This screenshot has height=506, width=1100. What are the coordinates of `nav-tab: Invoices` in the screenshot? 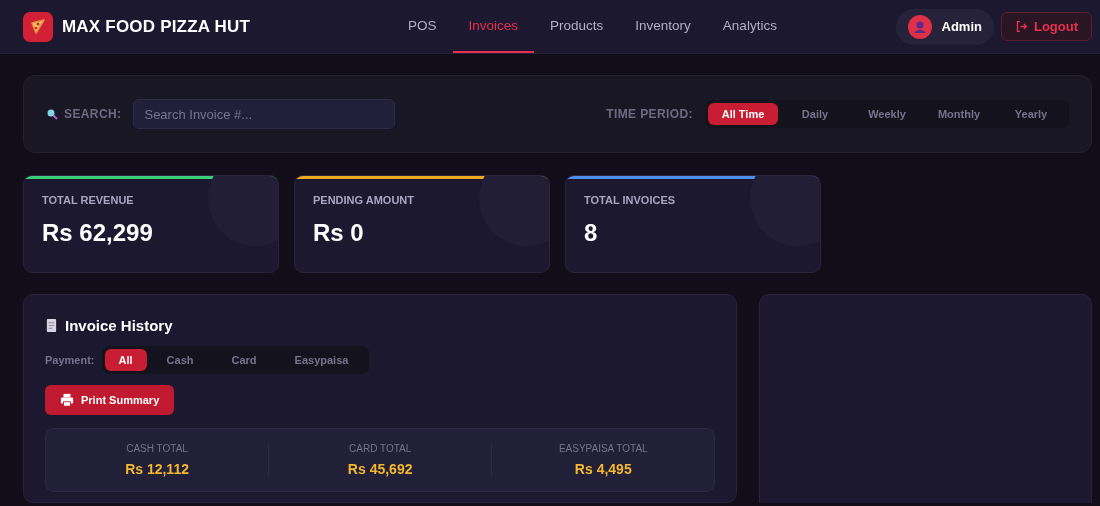 It's located at (493, 26).